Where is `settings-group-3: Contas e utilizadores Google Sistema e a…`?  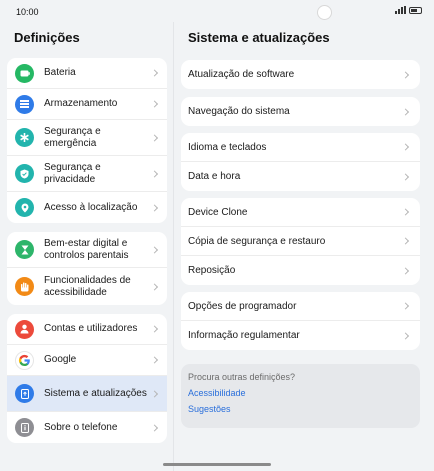
settings-group-3: Contas e utilizadores Google Sistema e a… is located at coordinates (87, 378).